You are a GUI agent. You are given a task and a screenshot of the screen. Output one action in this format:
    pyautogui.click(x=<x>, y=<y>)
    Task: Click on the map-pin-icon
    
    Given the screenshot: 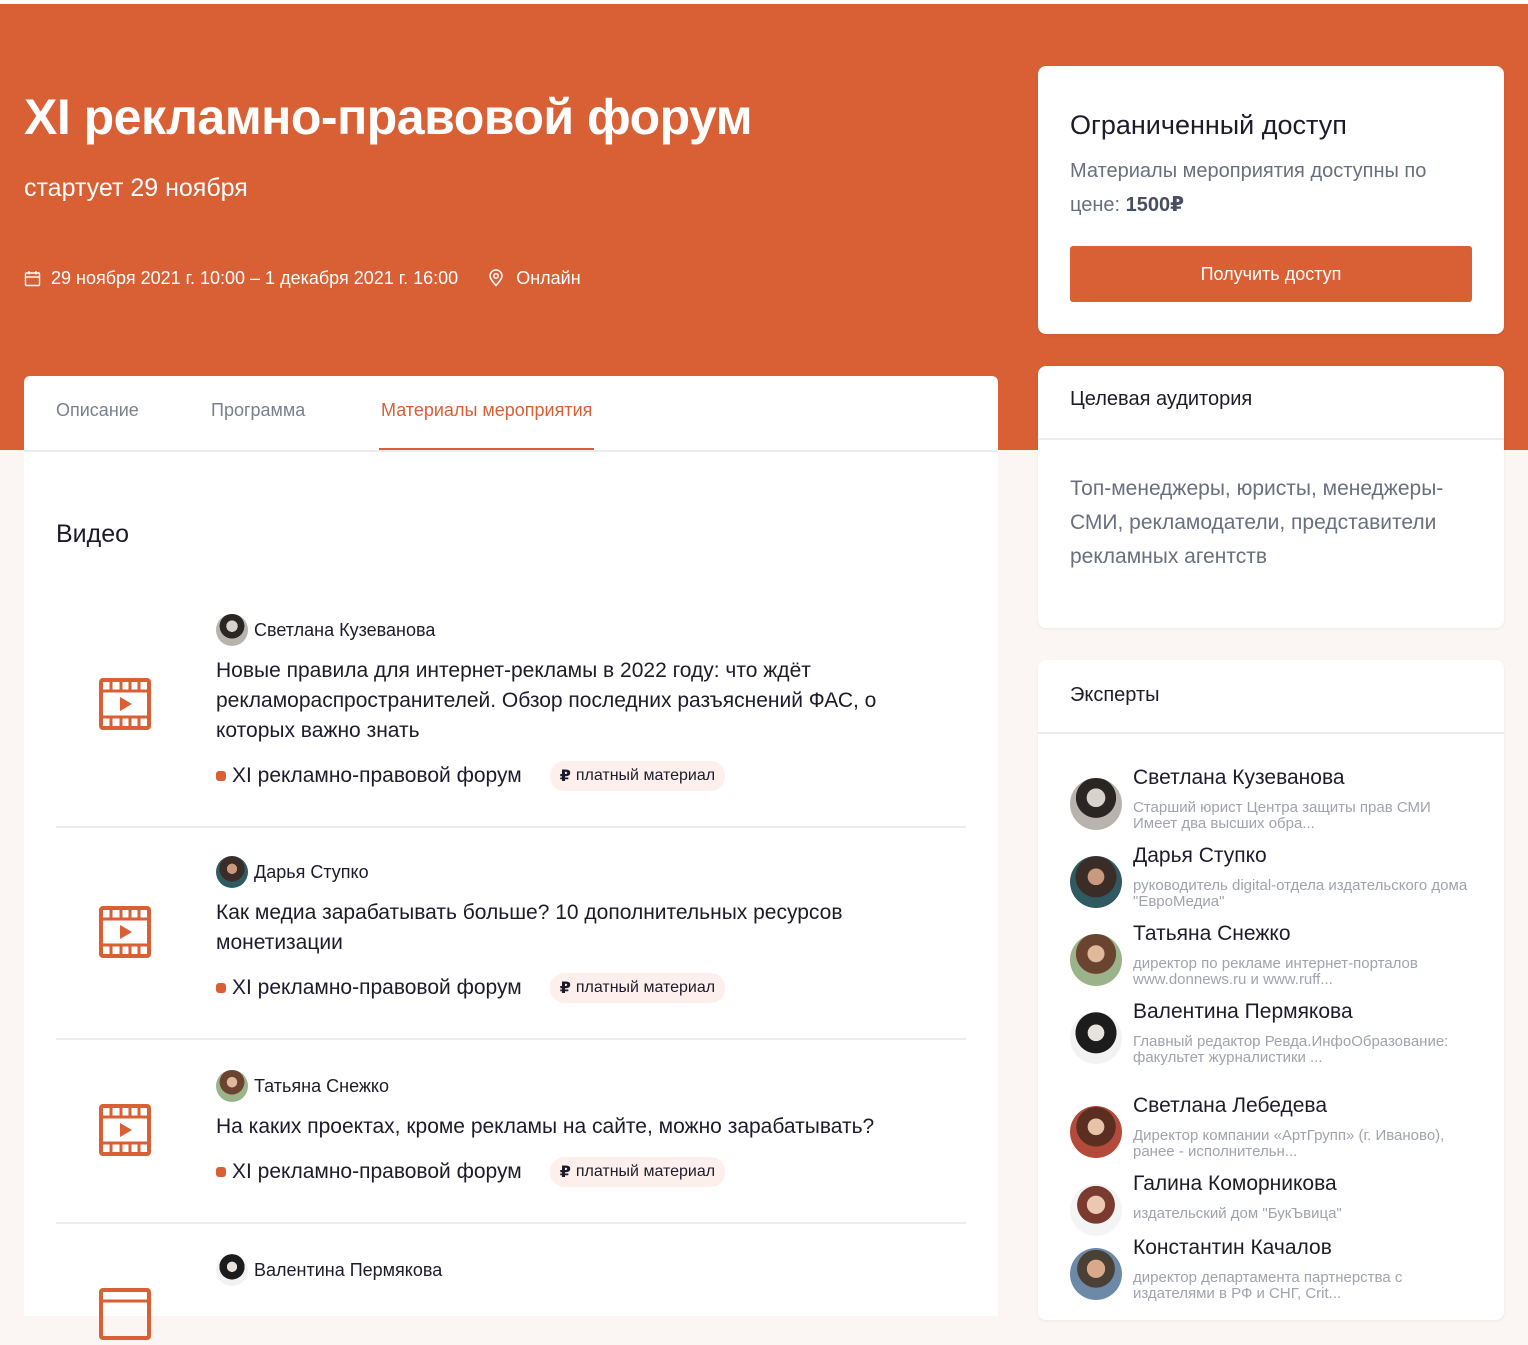 What is the action you would take?
    pyautogui.click(x=496, y=278)
    